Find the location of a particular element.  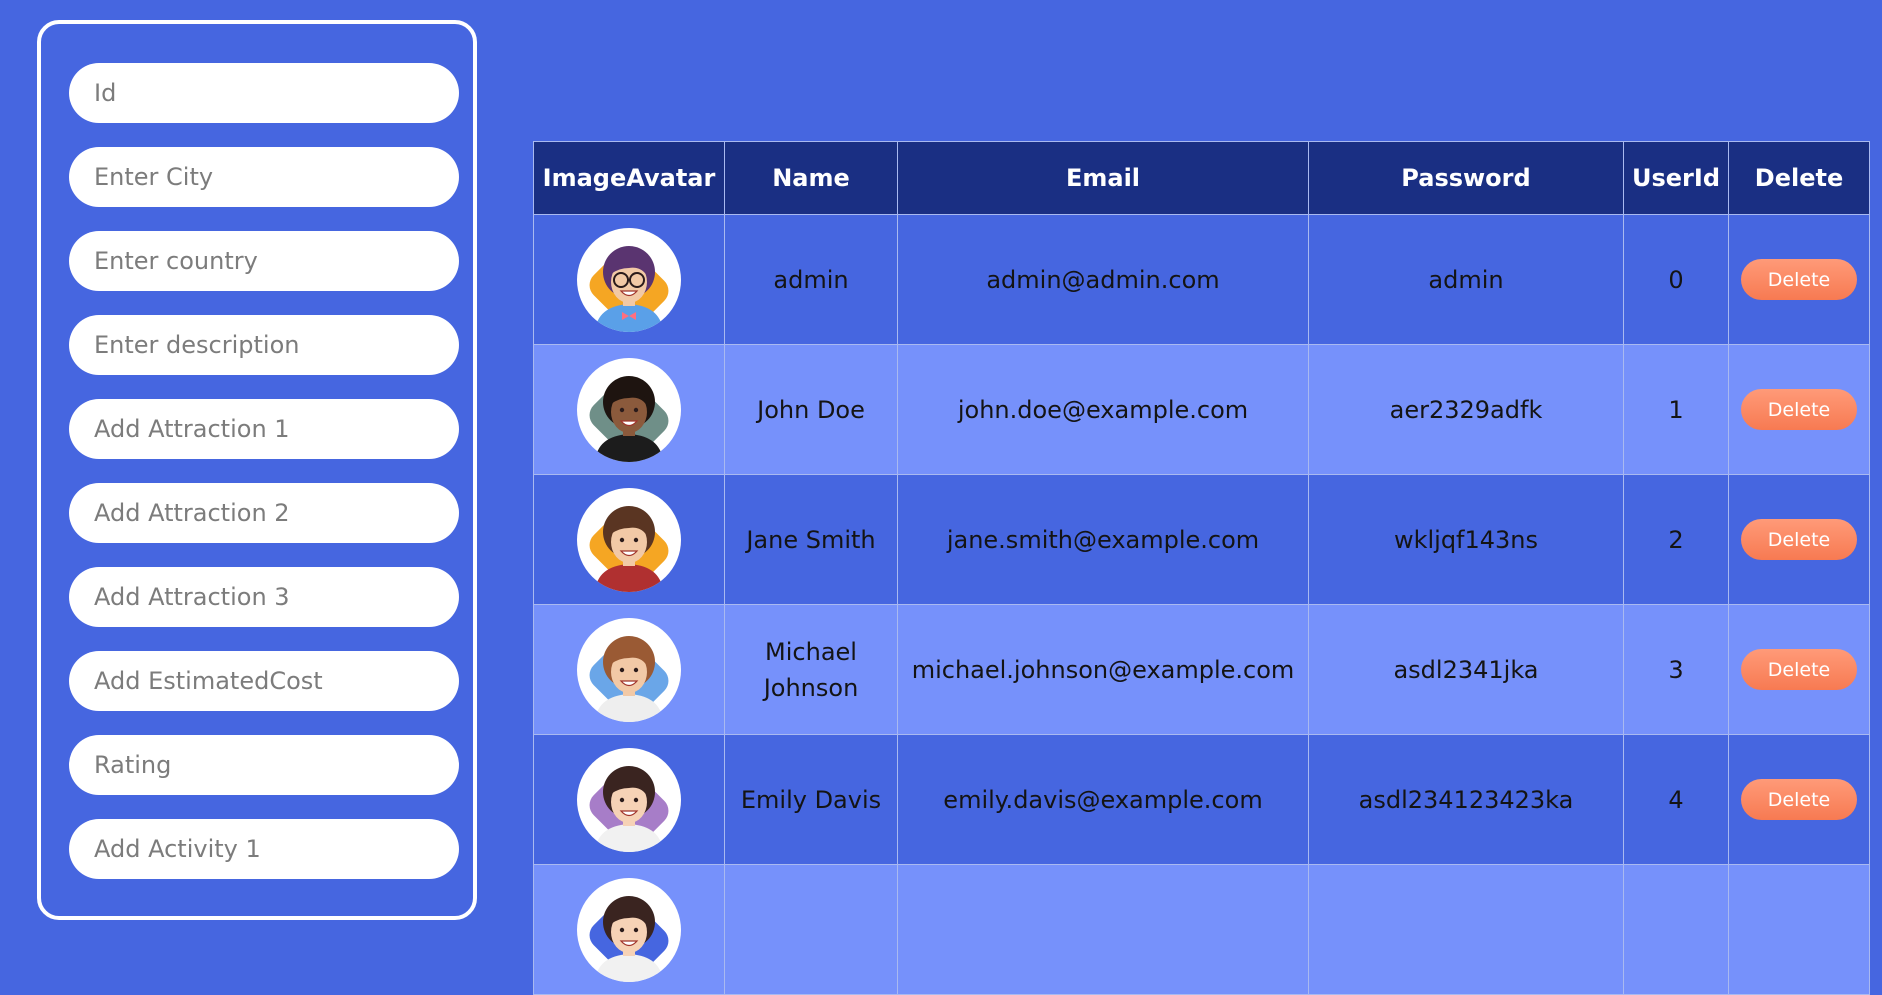

header-password: Password is located at coordinates (1466, 178).